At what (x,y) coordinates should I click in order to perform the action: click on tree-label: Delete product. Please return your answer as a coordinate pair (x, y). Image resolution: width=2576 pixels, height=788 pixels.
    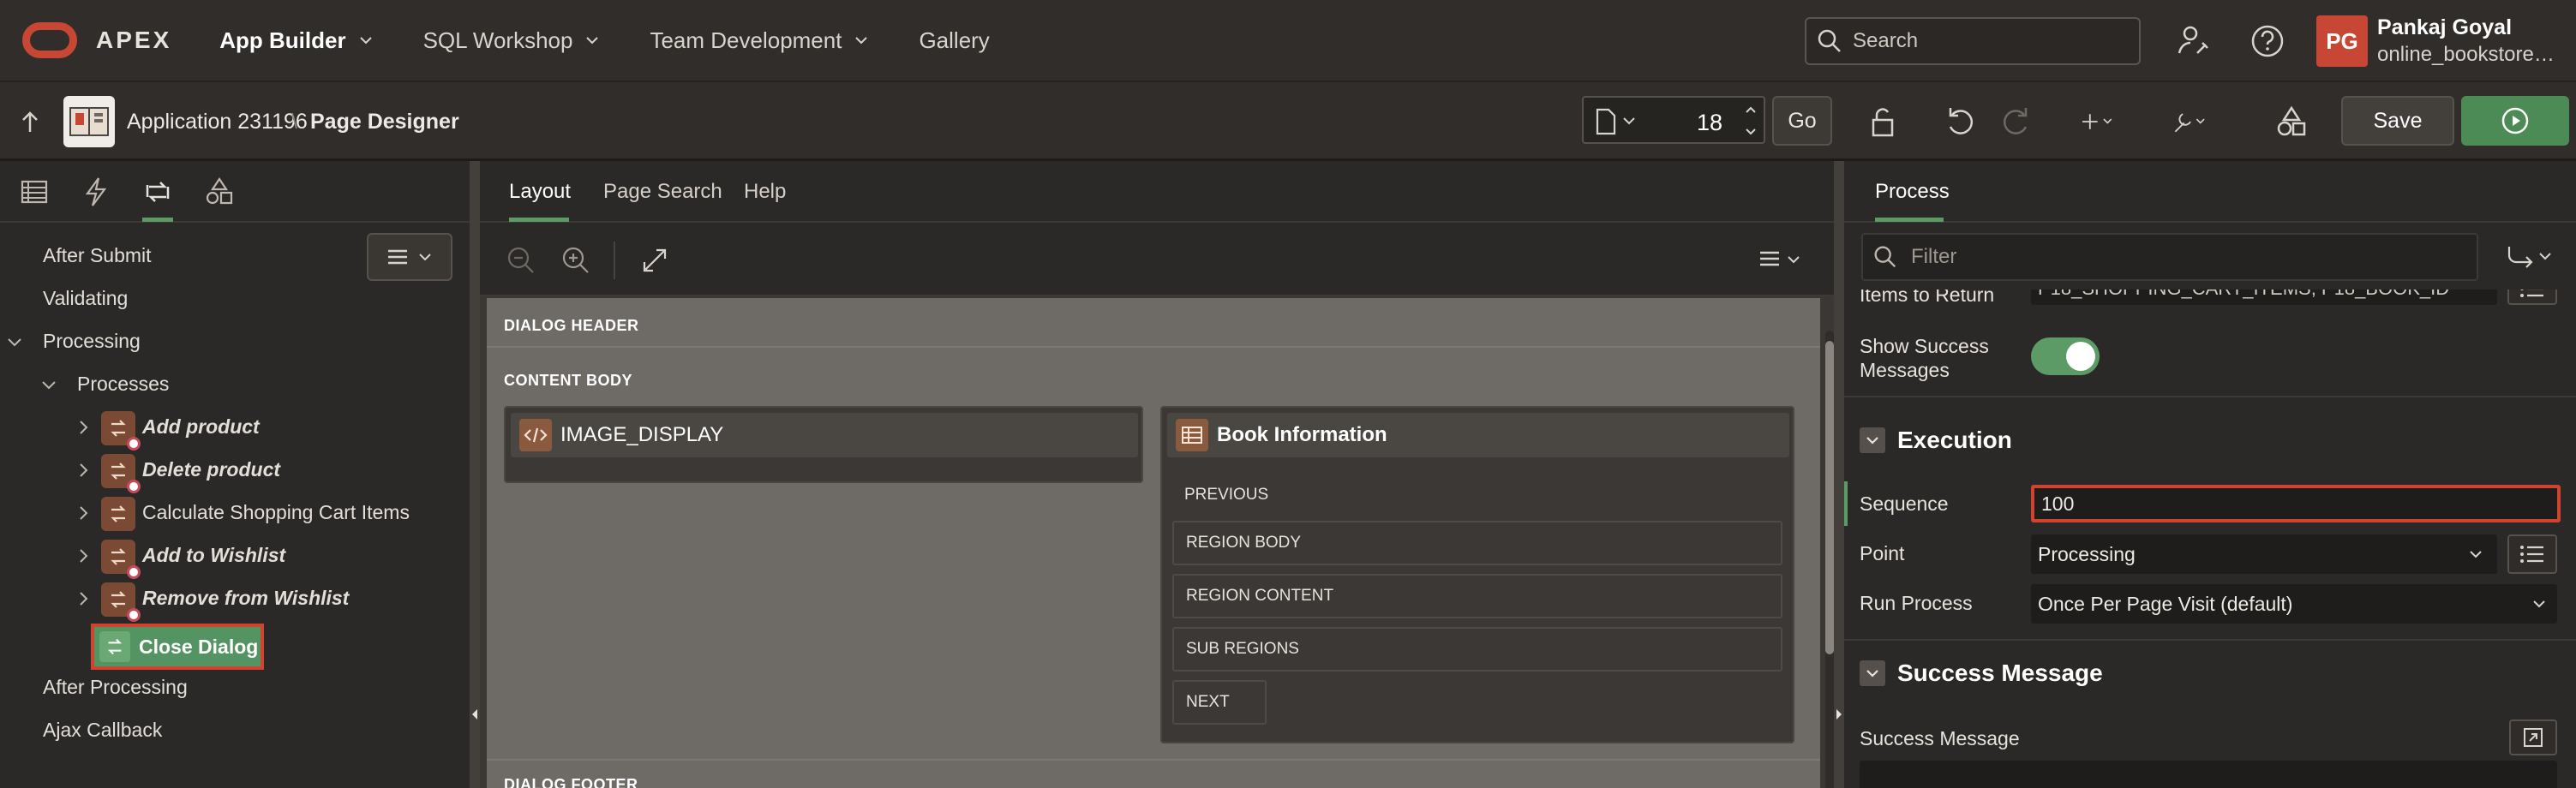
    Looking at the image, I should click on (211, 469).